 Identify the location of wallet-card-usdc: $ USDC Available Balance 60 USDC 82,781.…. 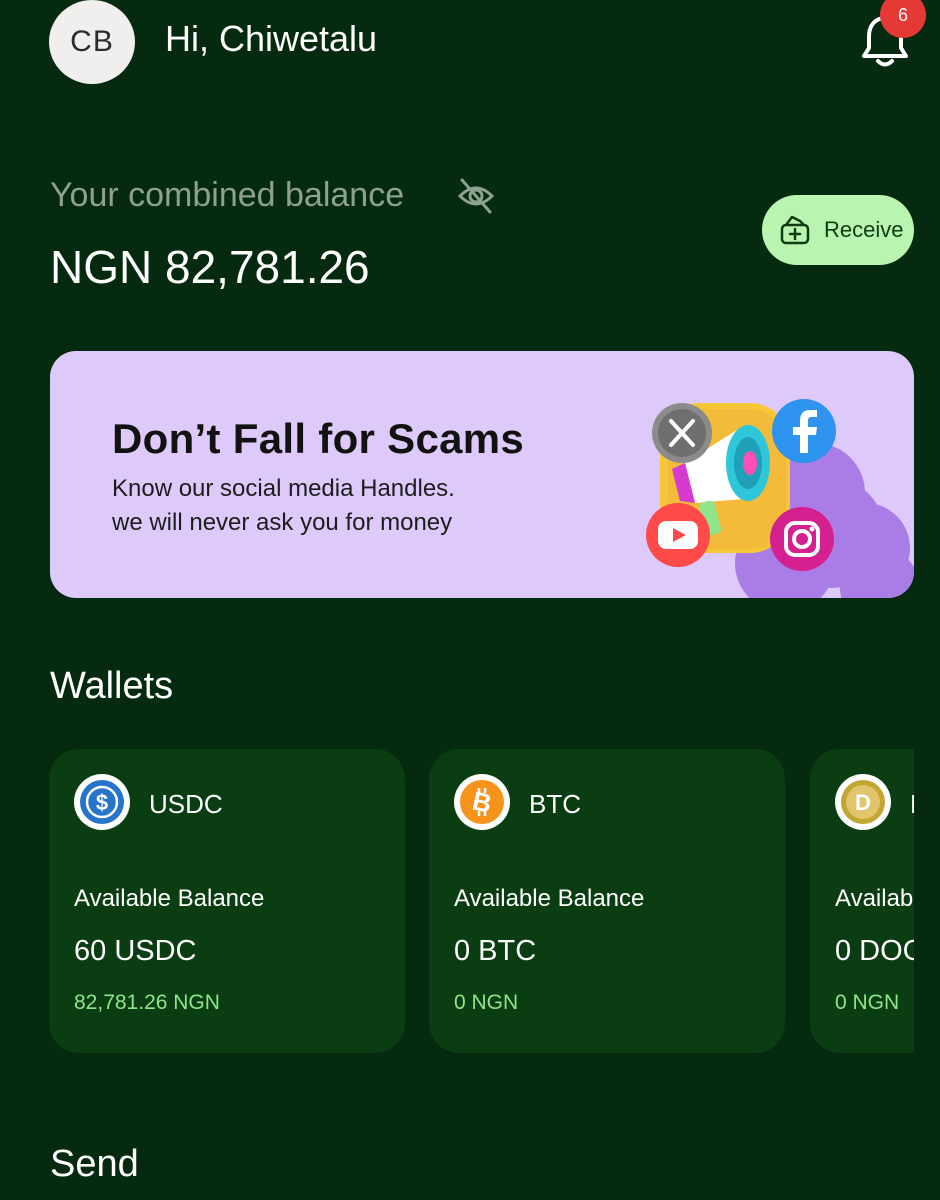
(227, 901).